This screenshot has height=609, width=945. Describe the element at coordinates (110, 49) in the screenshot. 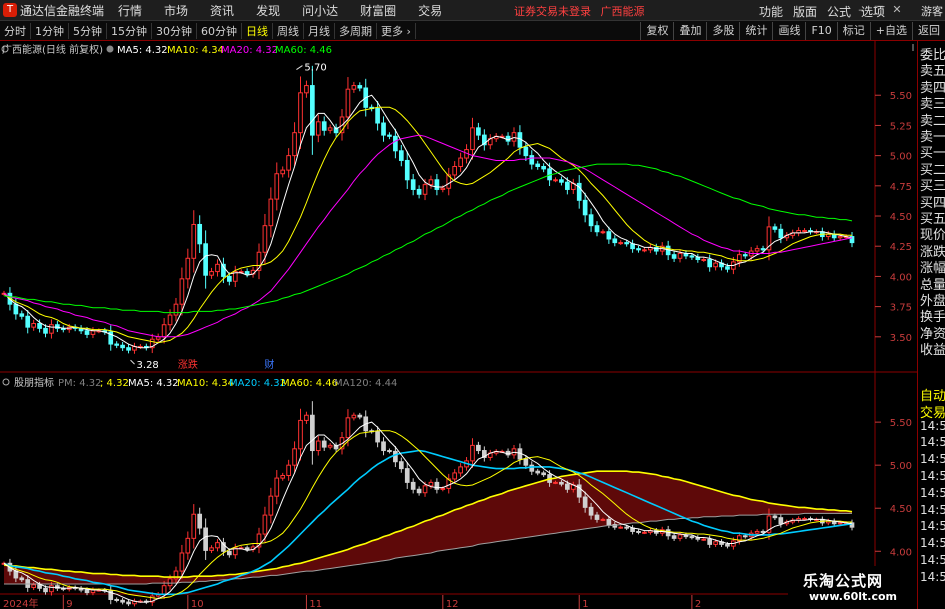

I see `gear-icon` at that location.